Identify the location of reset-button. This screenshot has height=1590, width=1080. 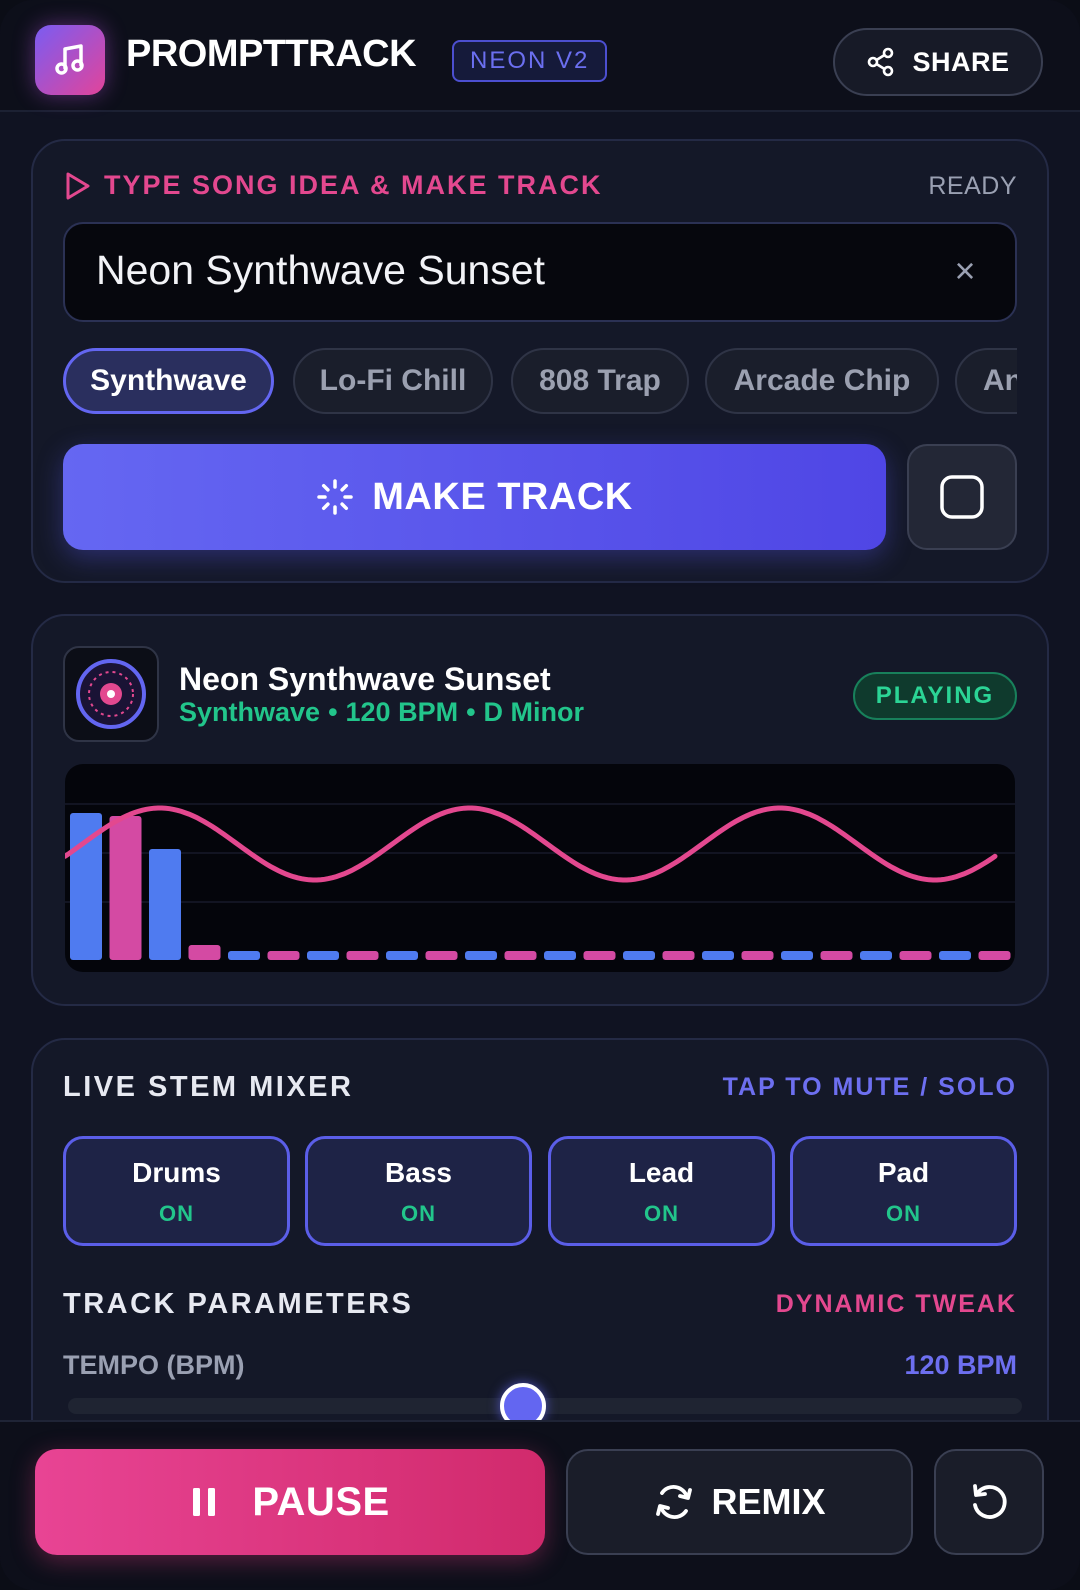
(989, 1502).